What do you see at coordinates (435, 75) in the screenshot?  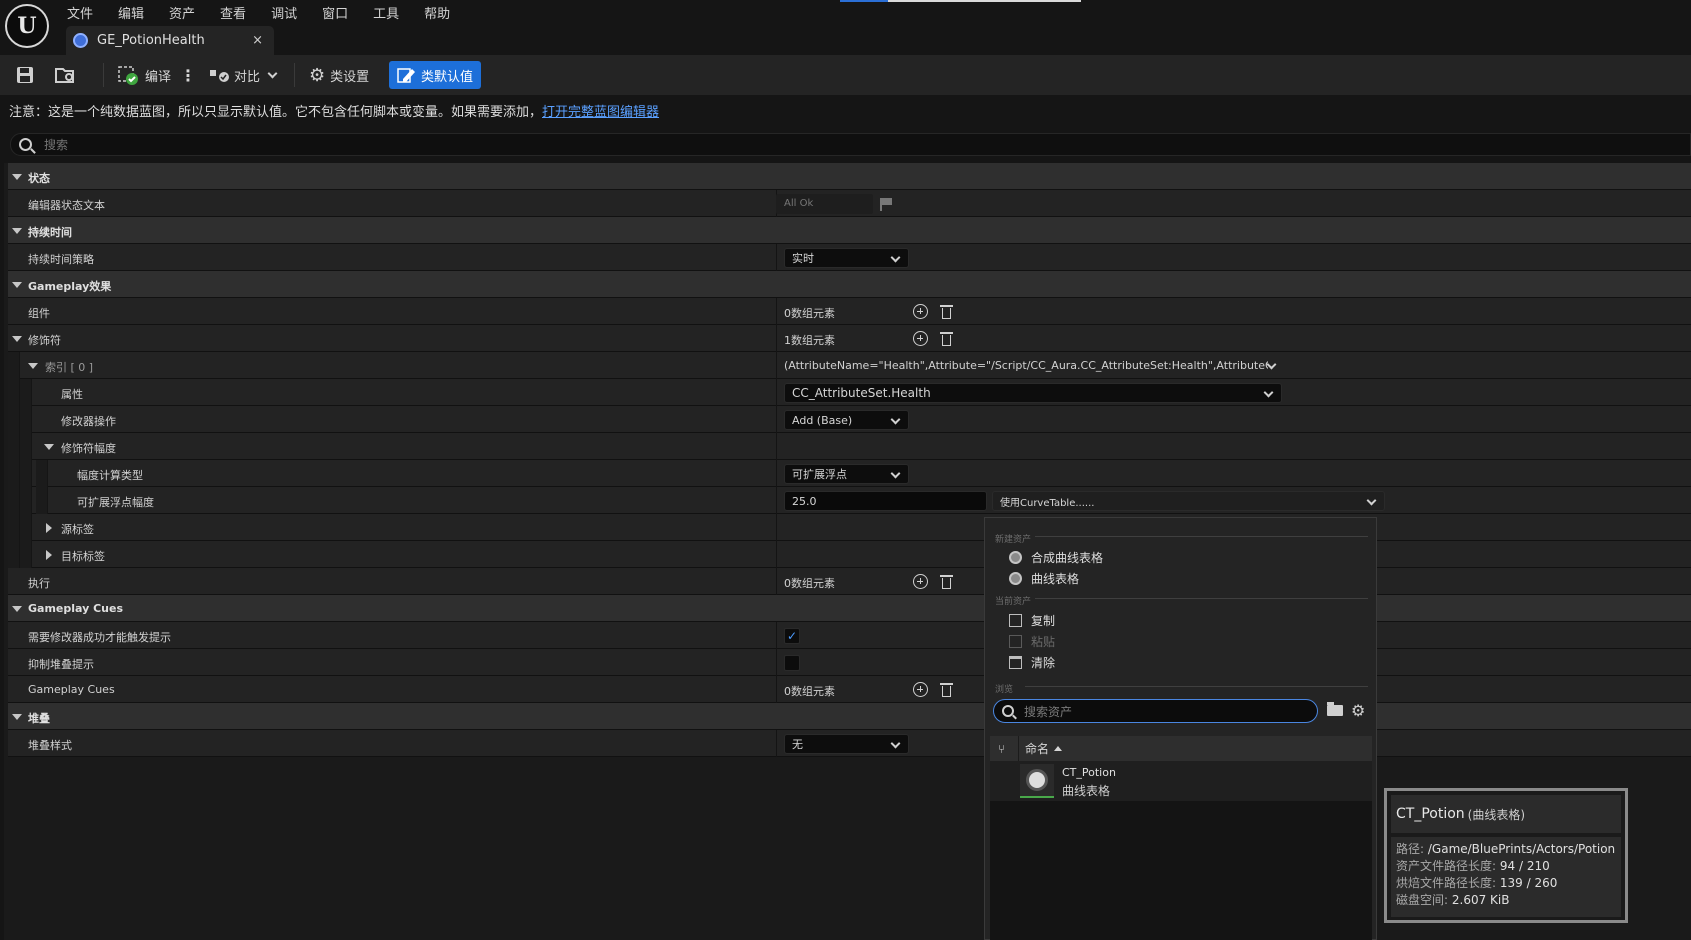 I see `class-defaults-button: 类默认值` at bounding box center [435, 75].